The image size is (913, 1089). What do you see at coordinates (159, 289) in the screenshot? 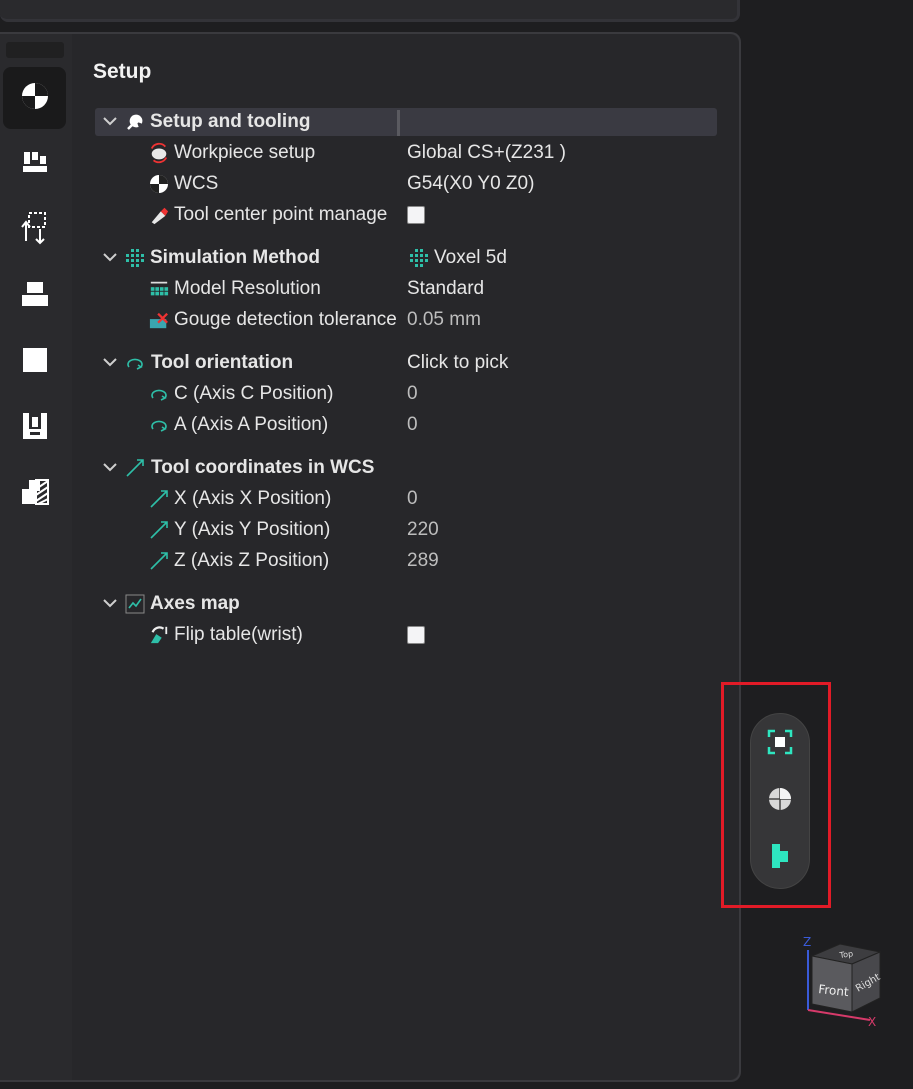
I see `resolution-icon` at bounding box center [159, 289].